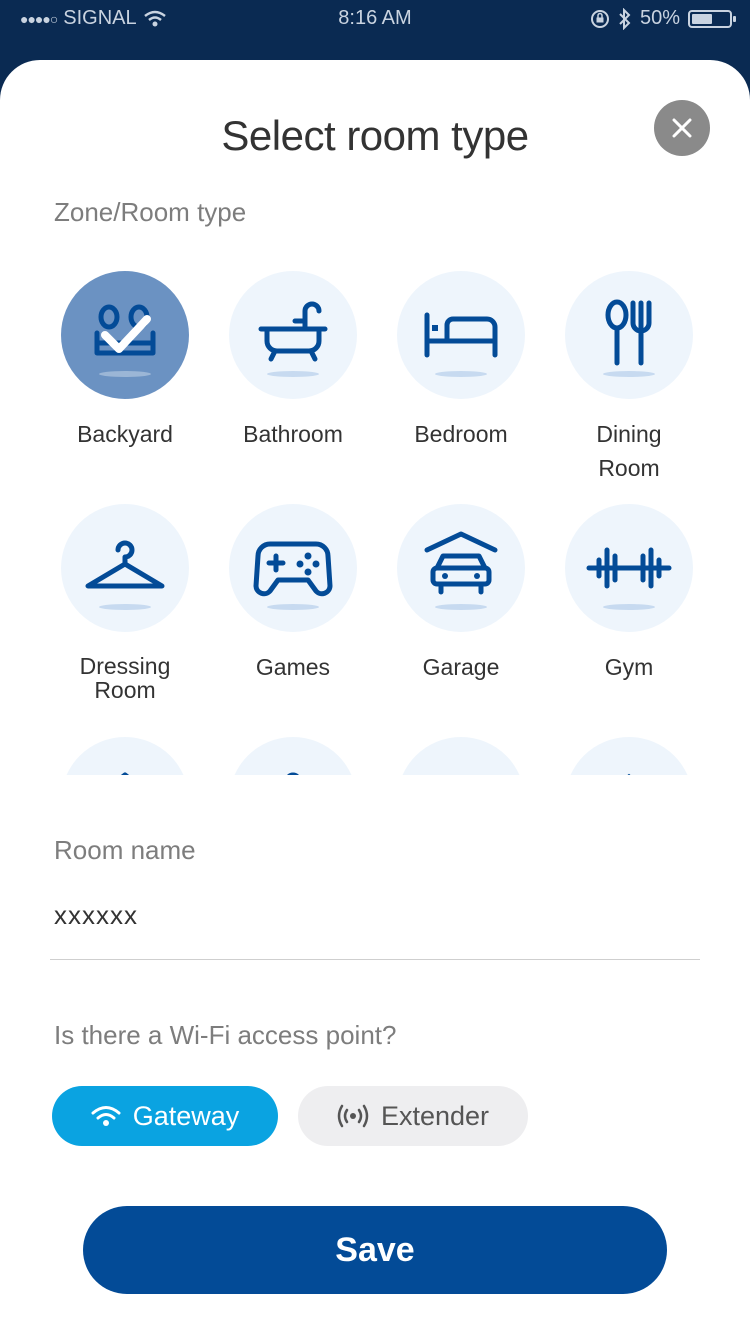 The height and width of the screenshot is (1334, 750). I want to click on extender-option-button: Extender, so click(413, 1116).